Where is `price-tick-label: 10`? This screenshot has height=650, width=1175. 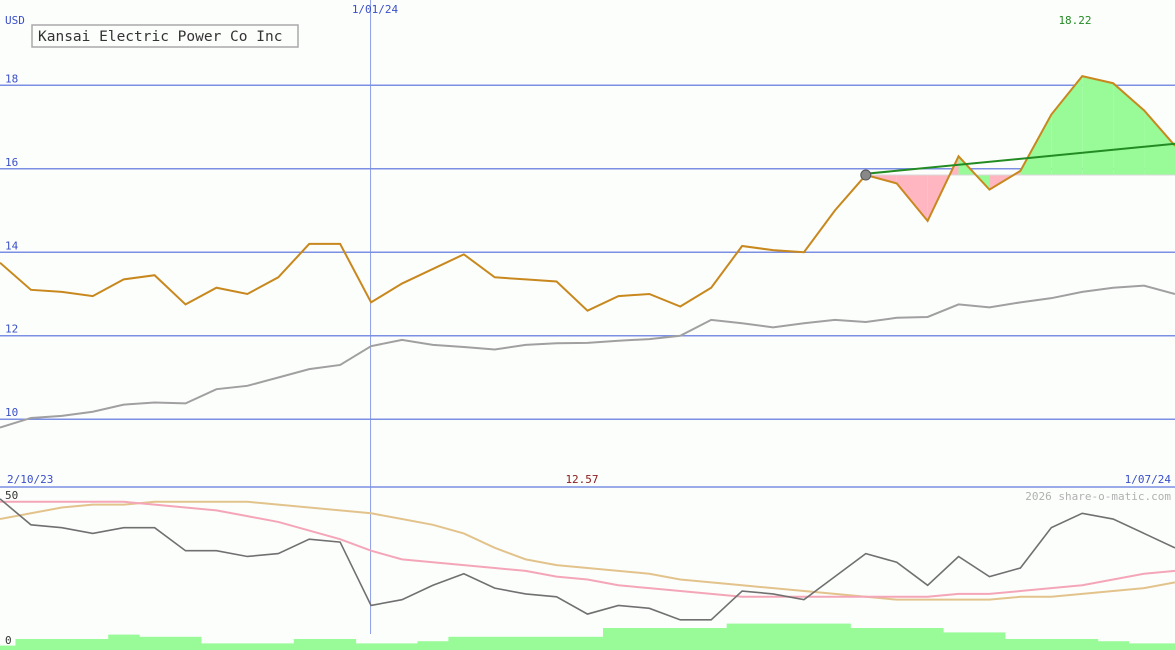 price-tick-label: 10 is located at coordinates (11, 412).